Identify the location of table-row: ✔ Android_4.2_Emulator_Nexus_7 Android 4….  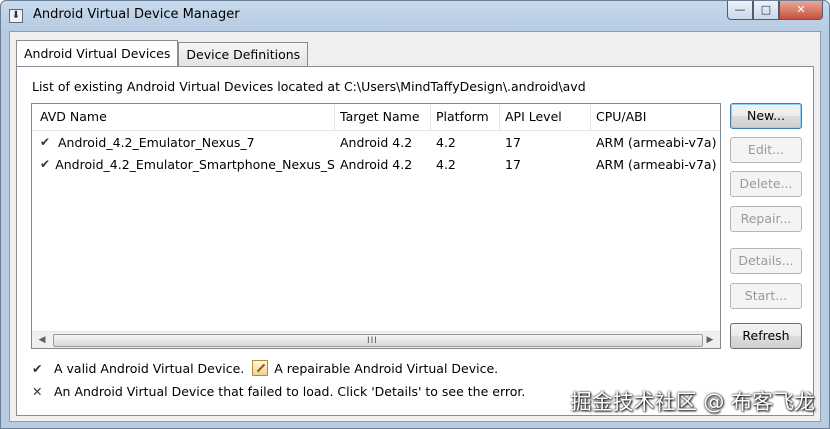
(376, 143).